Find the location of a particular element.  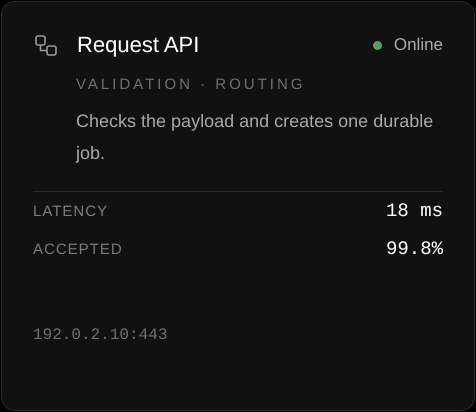

metric-label: LATENCY is located at coordinates (70, 211).